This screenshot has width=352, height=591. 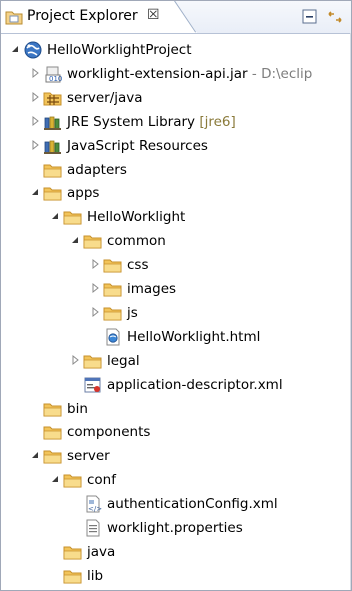 I want to click on tree-item: images, so click(x=176, y=289).